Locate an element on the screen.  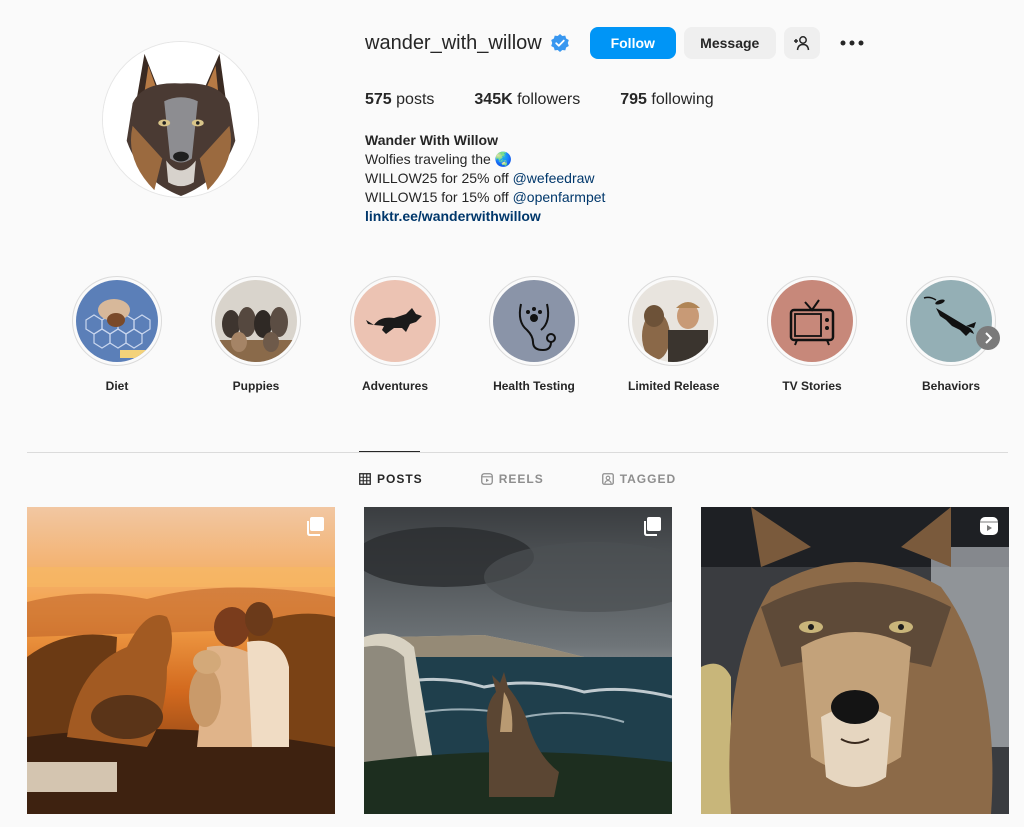
post-photo-coast-howl is located at coordinates (518, 660).